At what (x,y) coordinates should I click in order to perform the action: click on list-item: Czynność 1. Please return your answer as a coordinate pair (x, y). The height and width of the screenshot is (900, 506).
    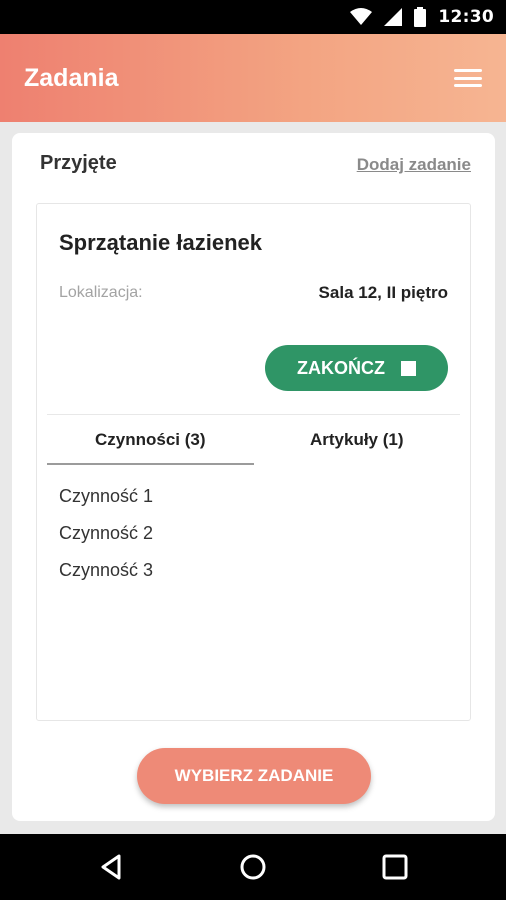
    Looking at the image, I should click on (106, 496).